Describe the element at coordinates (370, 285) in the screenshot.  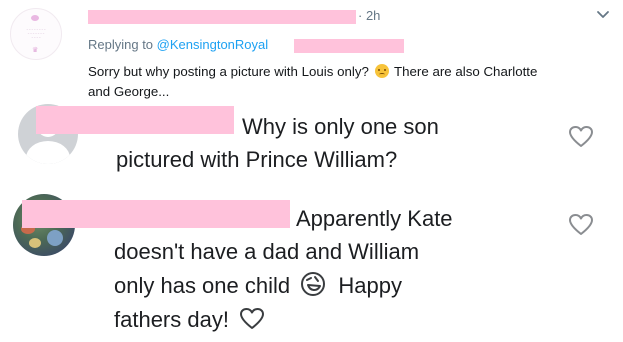
I see `comment-2-text-after-emoji: Happy` at that location.